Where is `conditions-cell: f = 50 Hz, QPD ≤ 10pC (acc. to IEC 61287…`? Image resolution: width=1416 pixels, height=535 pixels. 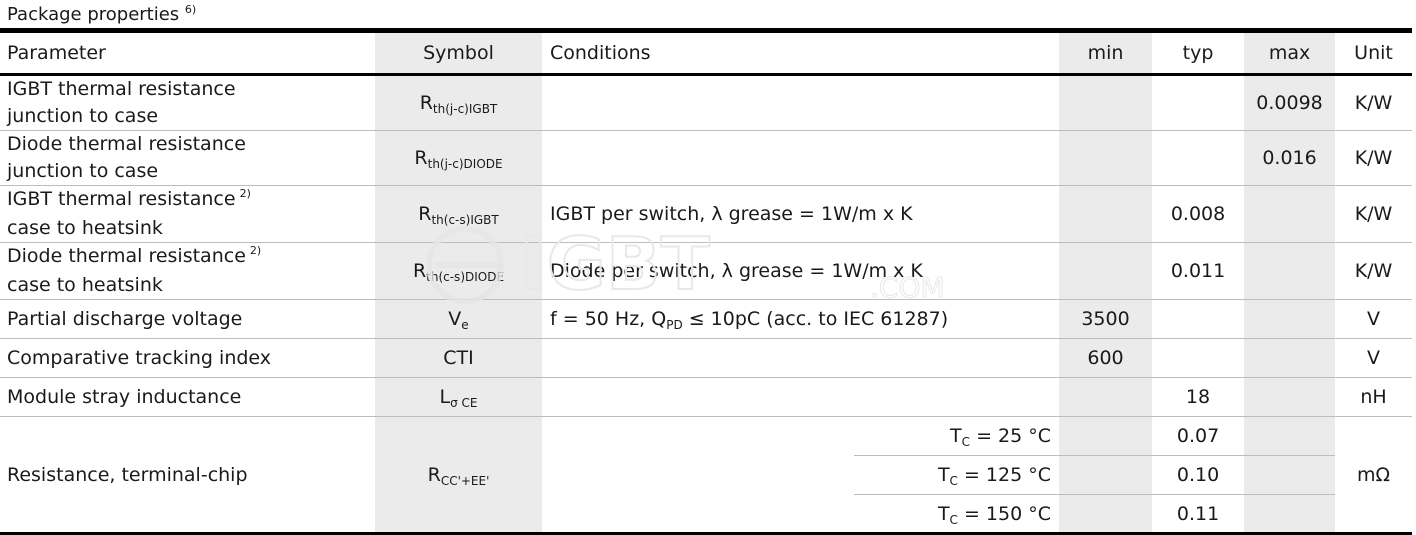
conditions-cell: f = 50 Hz, QPD ≤ 10pC (acc. to IEC 61287… is located at coordinates (801, 319).